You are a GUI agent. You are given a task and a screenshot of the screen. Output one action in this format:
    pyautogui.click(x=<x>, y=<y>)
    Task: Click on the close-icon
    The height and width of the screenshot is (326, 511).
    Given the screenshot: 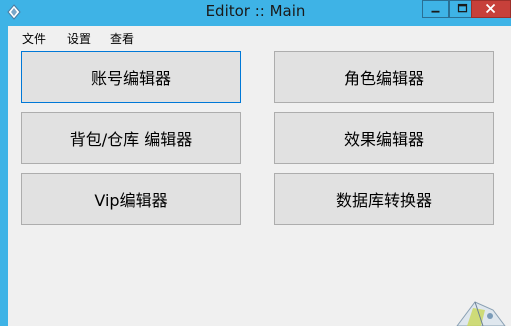 What is the action you would take?
    pyautogui.click(x=490, y=8)
    